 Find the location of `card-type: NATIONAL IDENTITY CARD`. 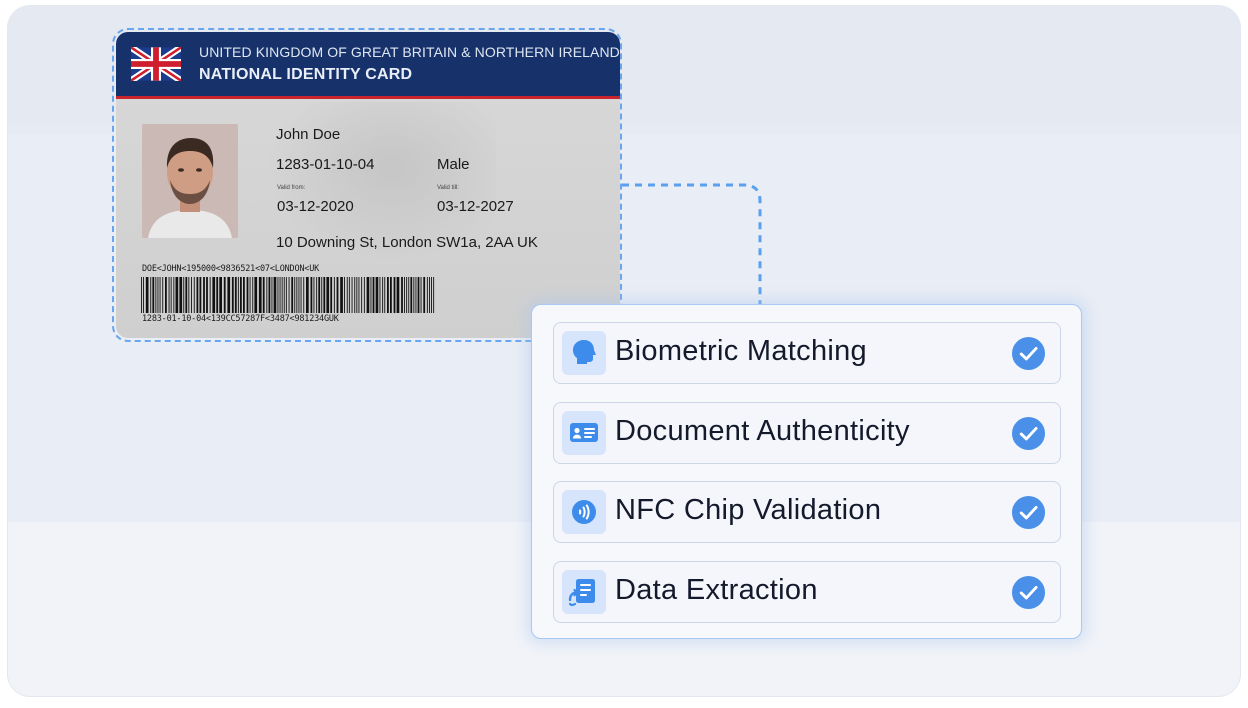

card-type: NATIONAL IDENTITY CARD is located at coordinates (306, 74).